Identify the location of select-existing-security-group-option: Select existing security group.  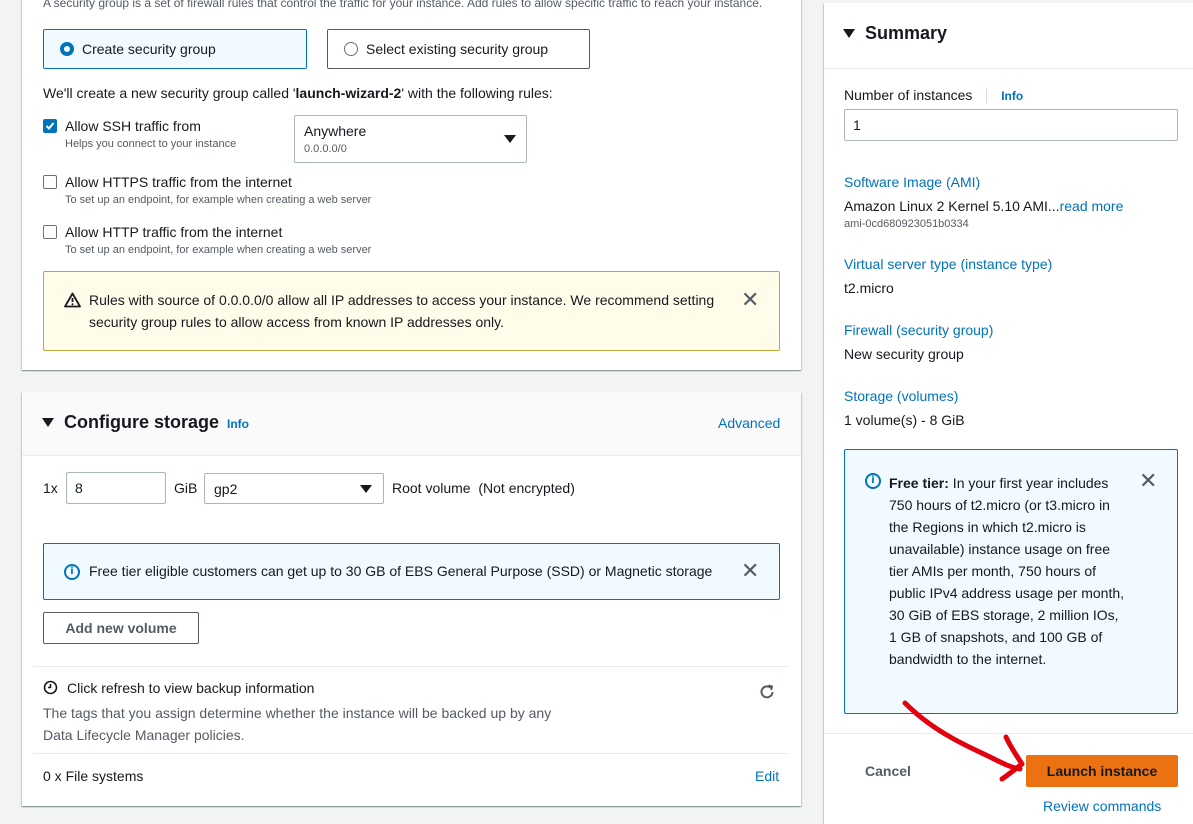
(458, 49).